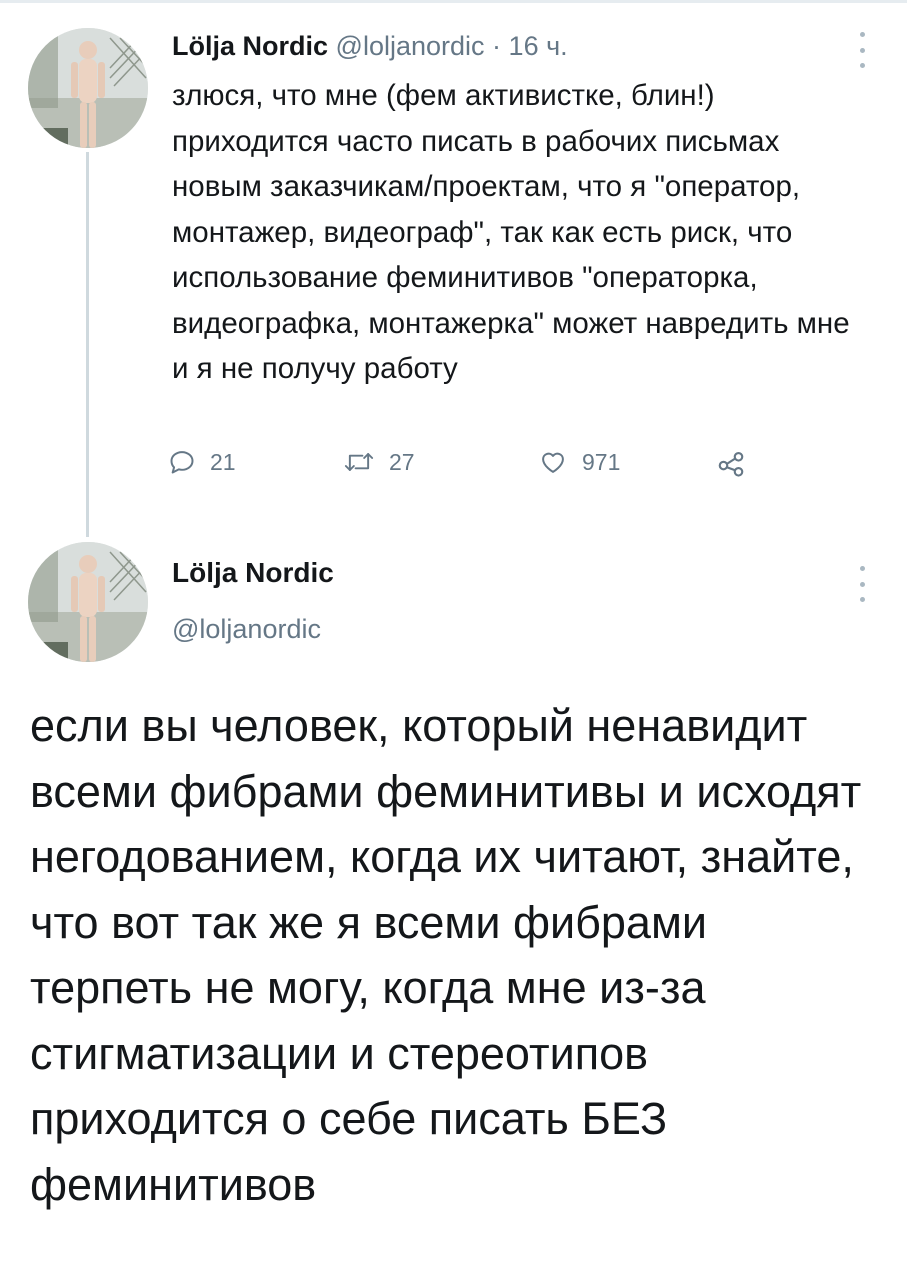  I want to click on share-button, so click(738, 463).